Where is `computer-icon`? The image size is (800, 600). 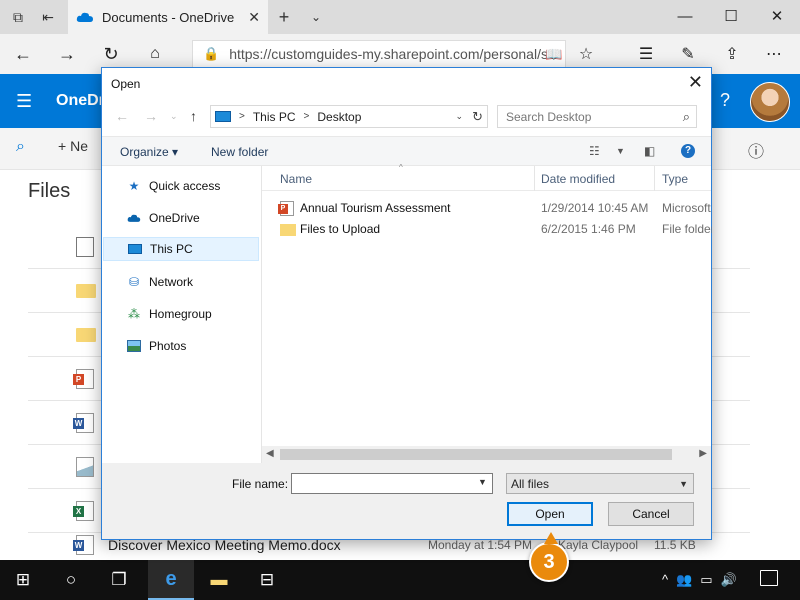
computer-icon is located at coordinates (223, 116).